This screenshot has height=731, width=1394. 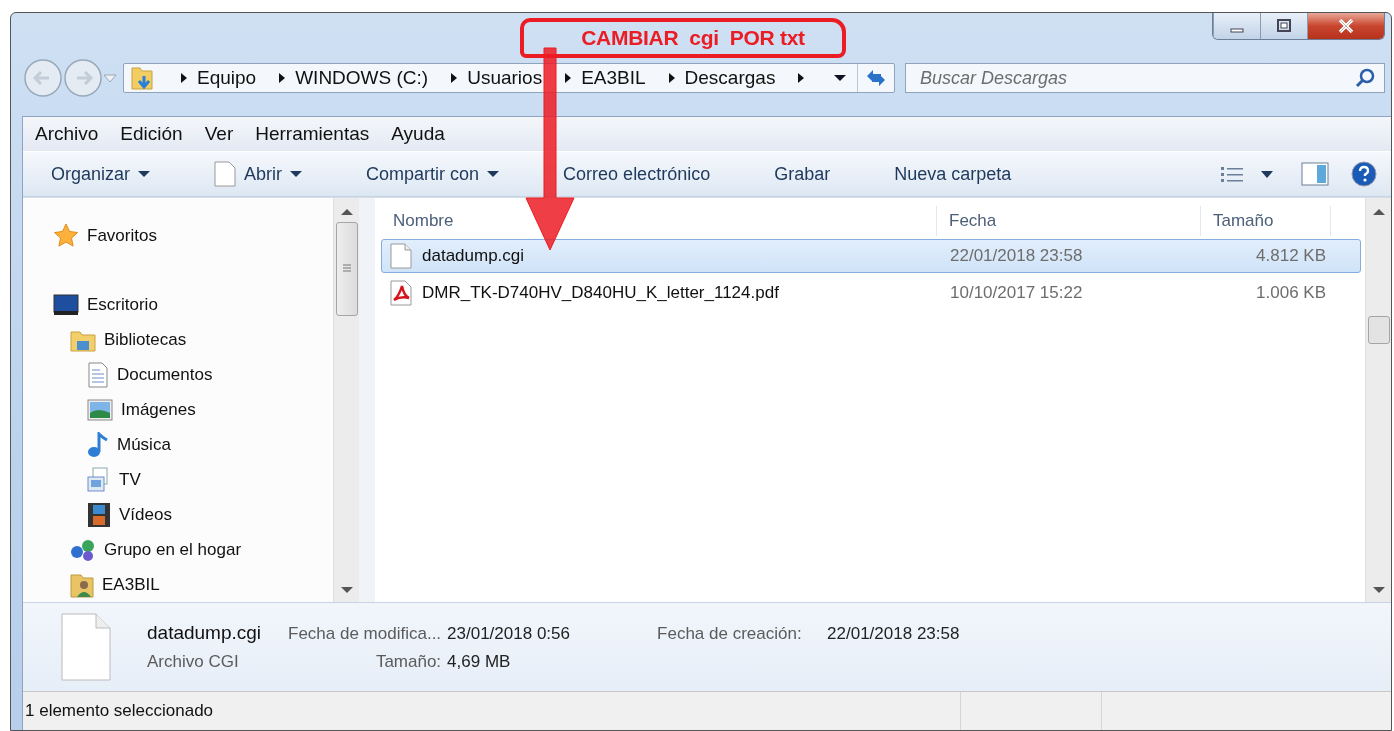 I want to click on nav-item: Vídeos, so click(x=210, y=514).